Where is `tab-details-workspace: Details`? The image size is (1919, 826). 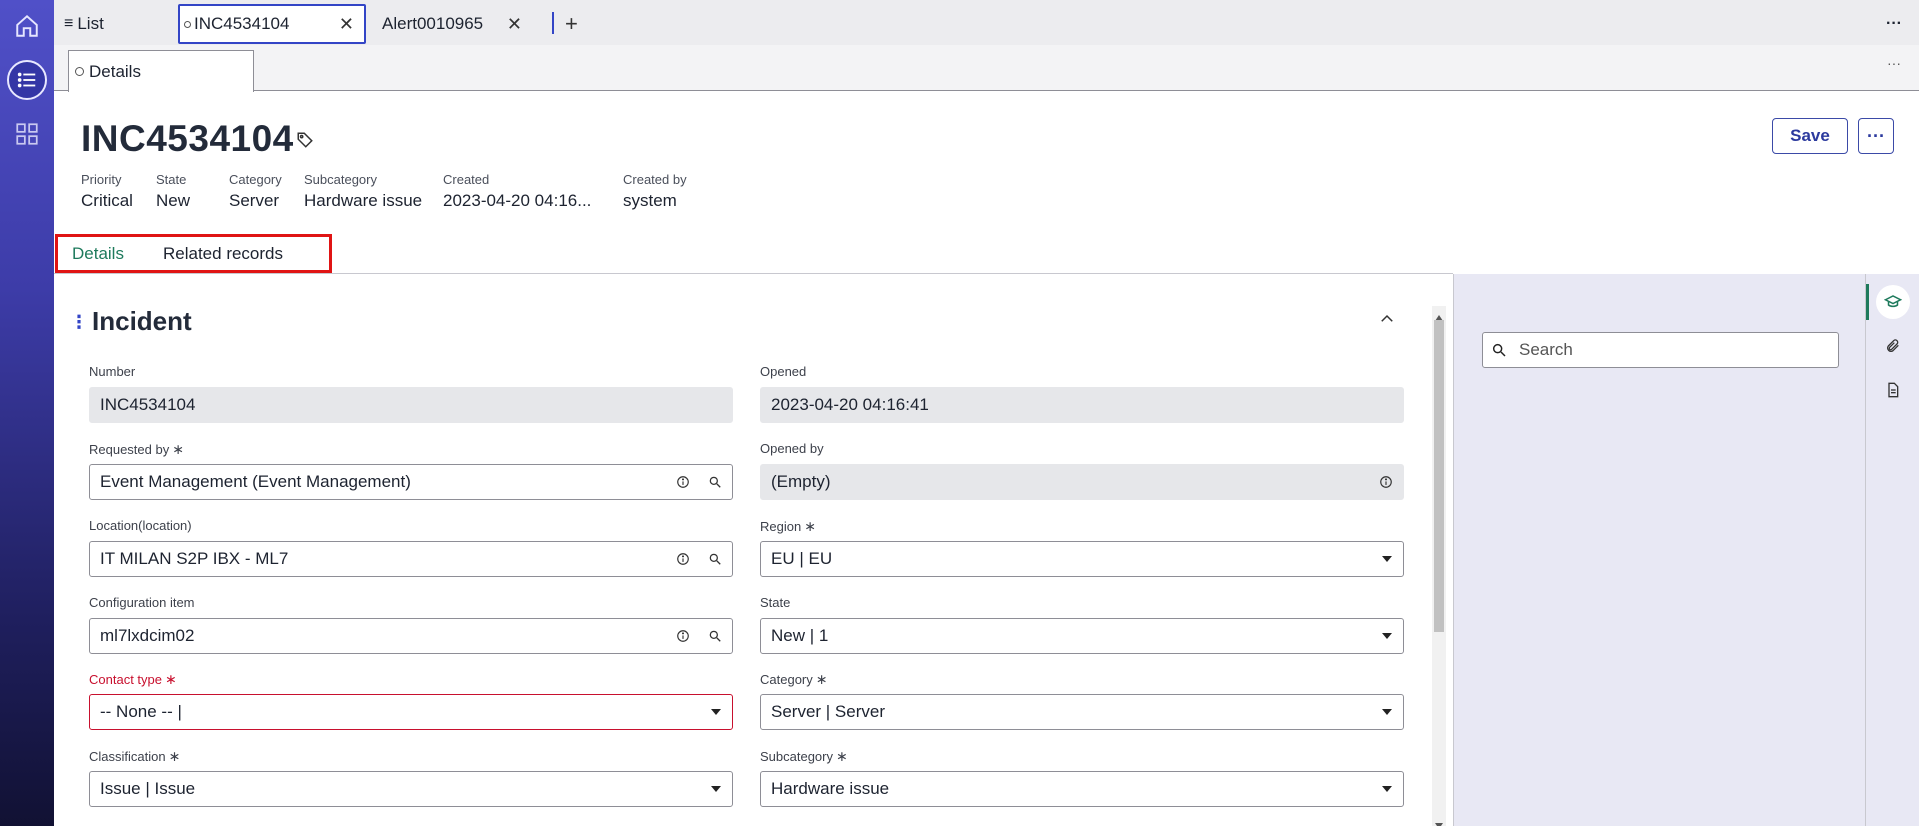
tab-details-workspace: Details is located at coordinates (161, 71).